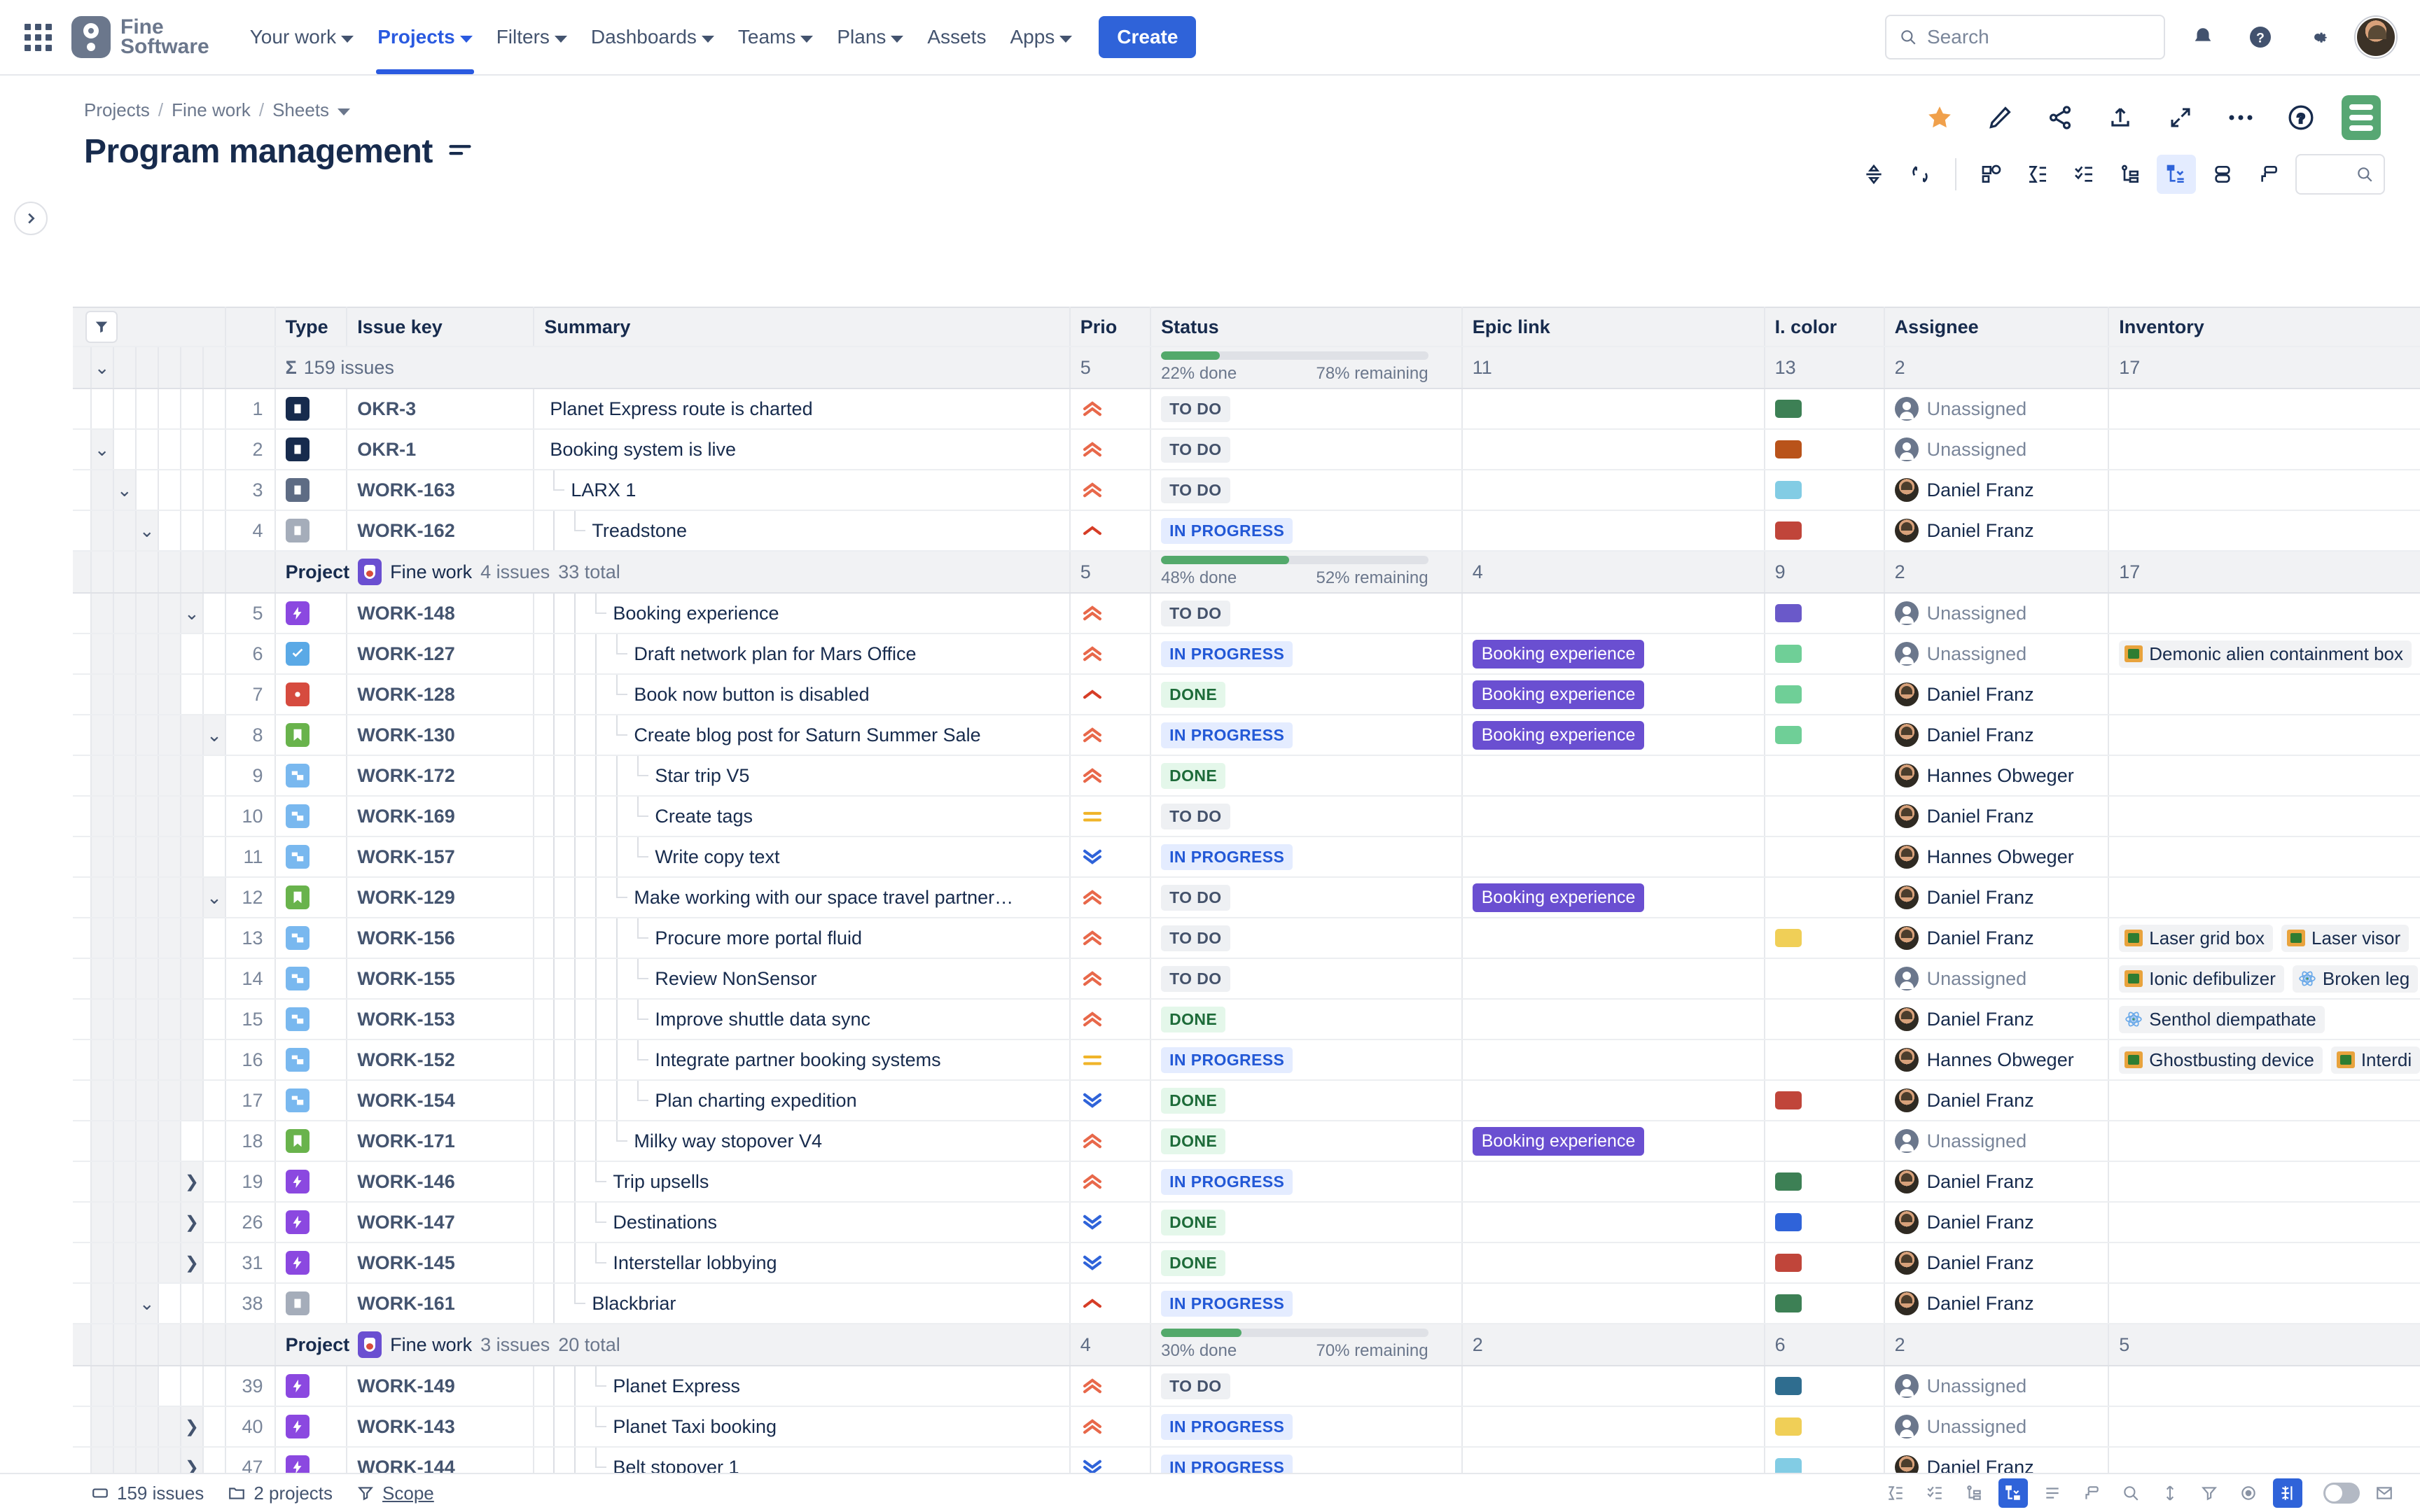 The width and height of the screenshot is (2420, 1512). Describe the element at coordinates (803, 857) in the screenshot. I see `issue-summary-cell: Write copy text` at that location.